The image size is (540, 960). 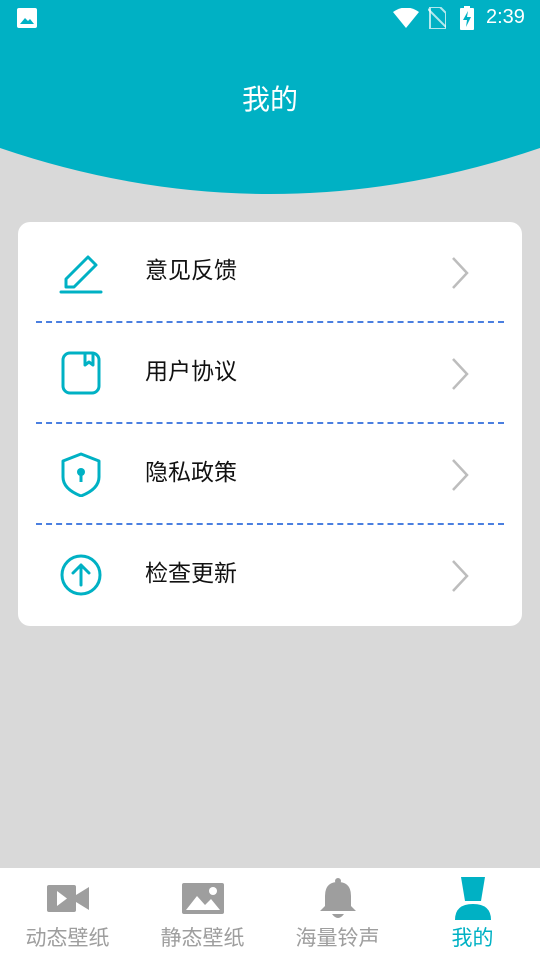 I want to click on nav-label: 海量铃声, so click(x=337, y=938).